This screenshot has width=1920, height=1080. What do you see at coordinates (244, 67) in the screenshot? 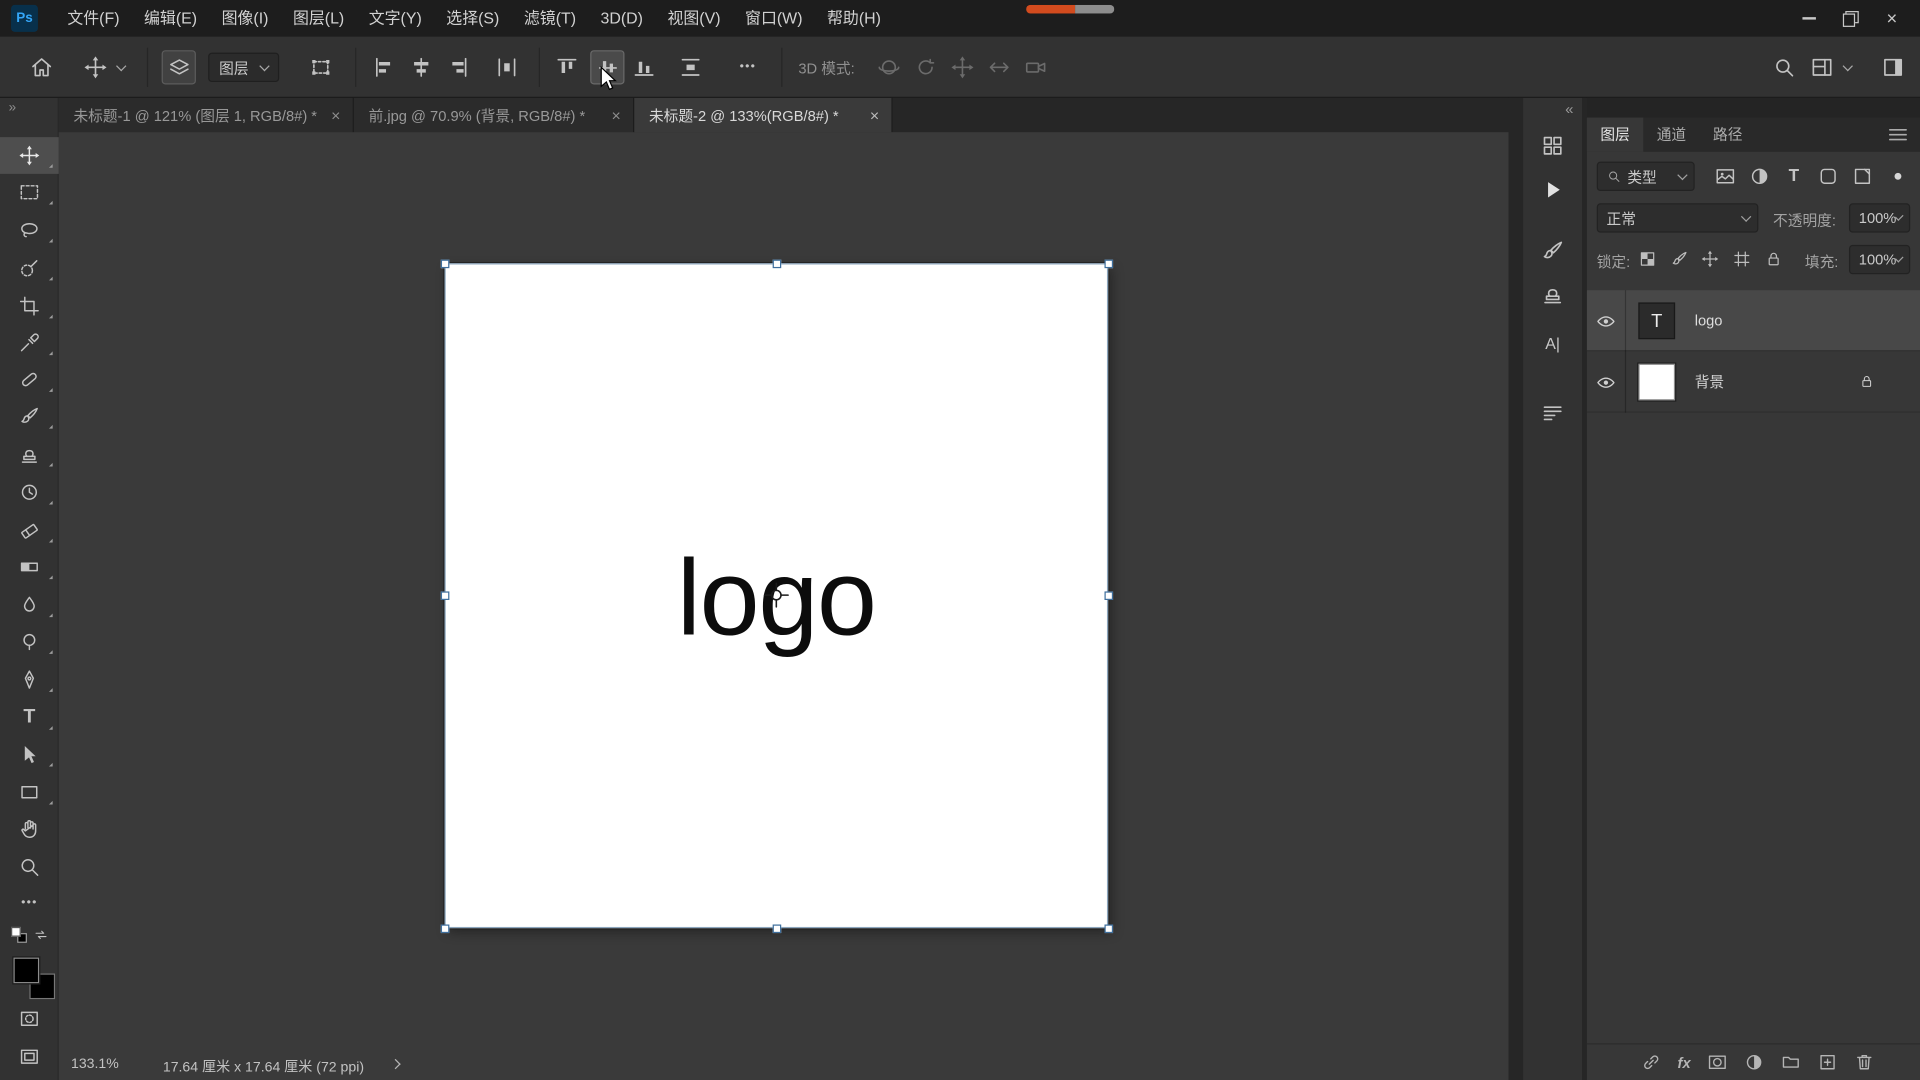
I see `auto-select-target-dropdown: 图层` at bounding box center [244, 67].